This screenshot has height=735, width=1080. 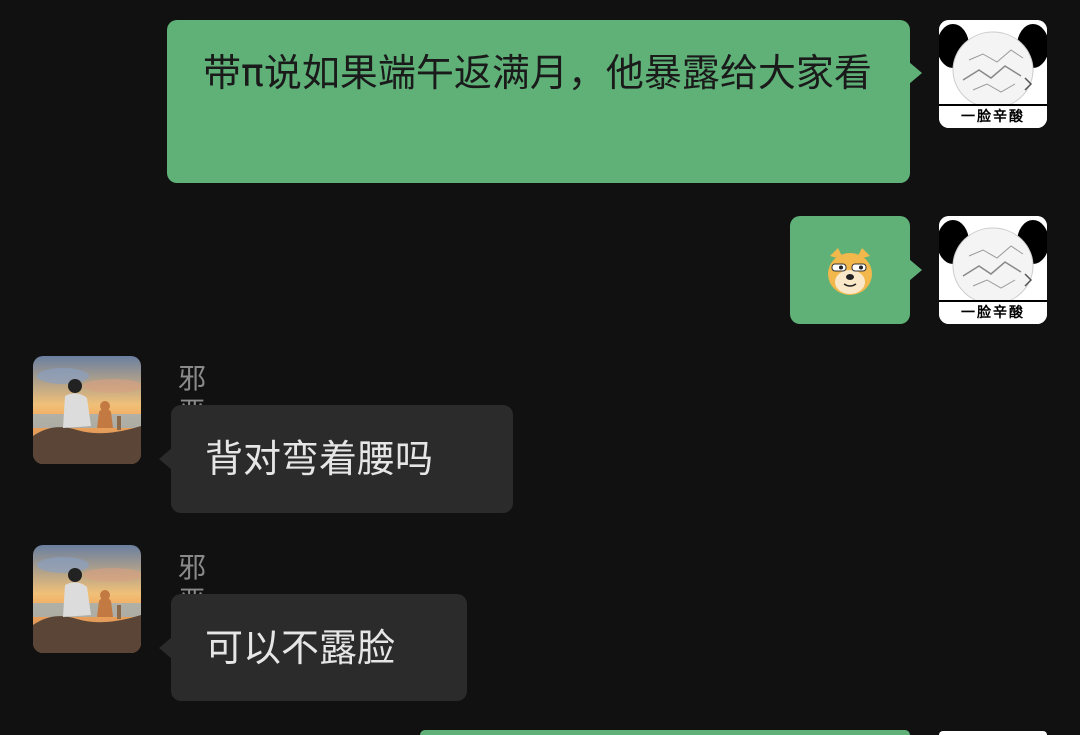 I want to click on doge-emoji-icon, so click(x=850, y=271).